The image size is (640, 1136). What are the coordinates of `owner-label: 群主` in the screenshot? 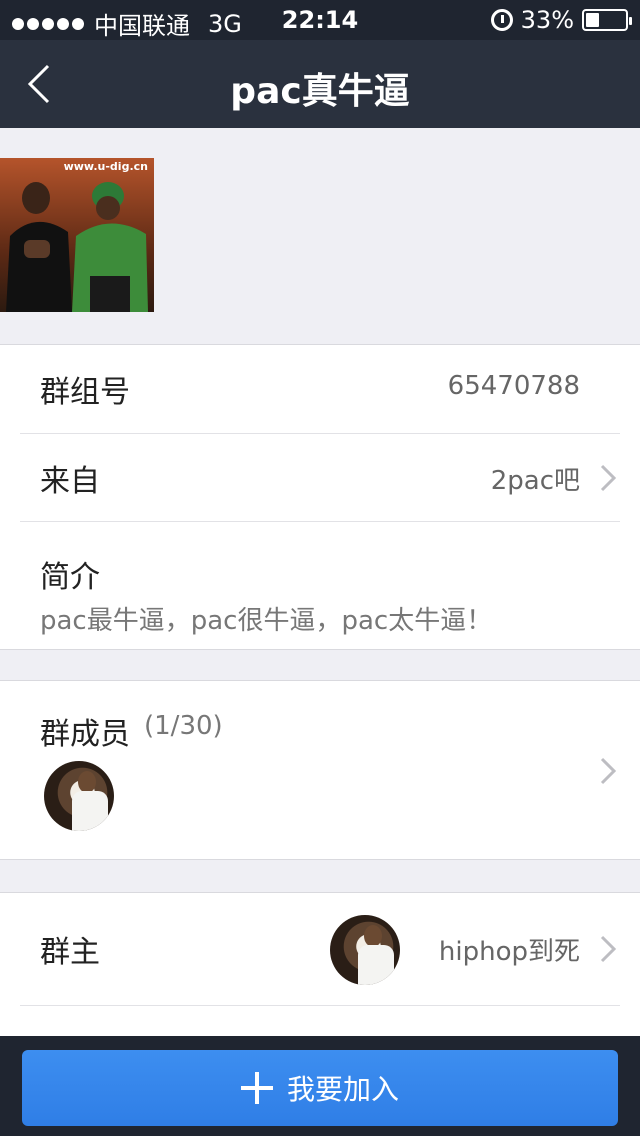 It's located at (70, 952).